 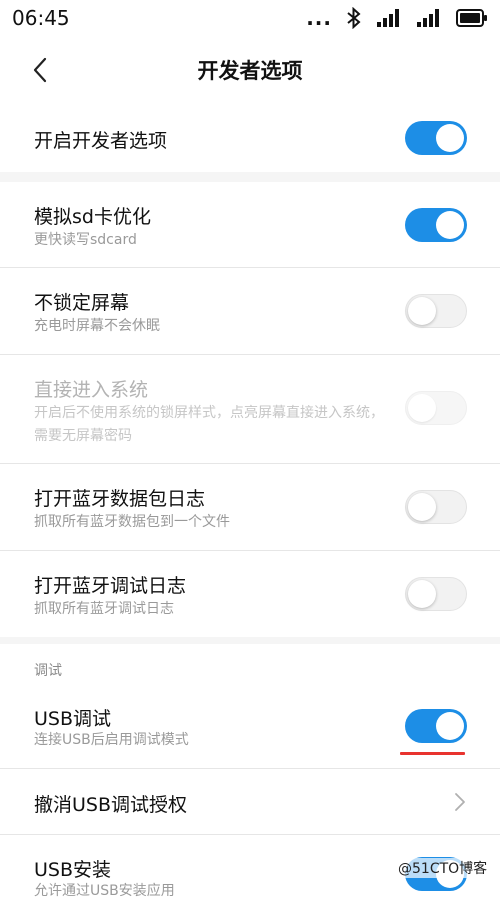 I want to click on battery-icon, so click(x=471, y=18).